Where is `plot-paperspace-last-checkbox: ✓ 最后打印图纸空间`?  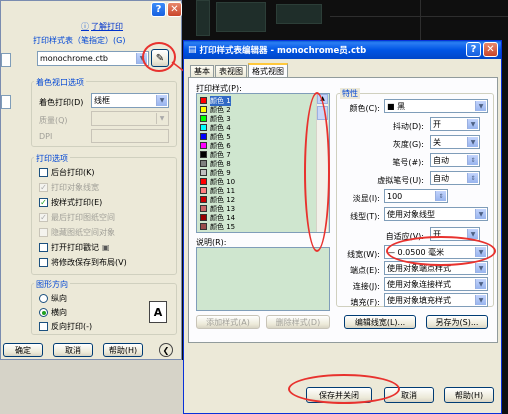
plot-paperspace-last-checkbox: ✓ 最后打印图纸空间 is located at coordinates (77, 217).